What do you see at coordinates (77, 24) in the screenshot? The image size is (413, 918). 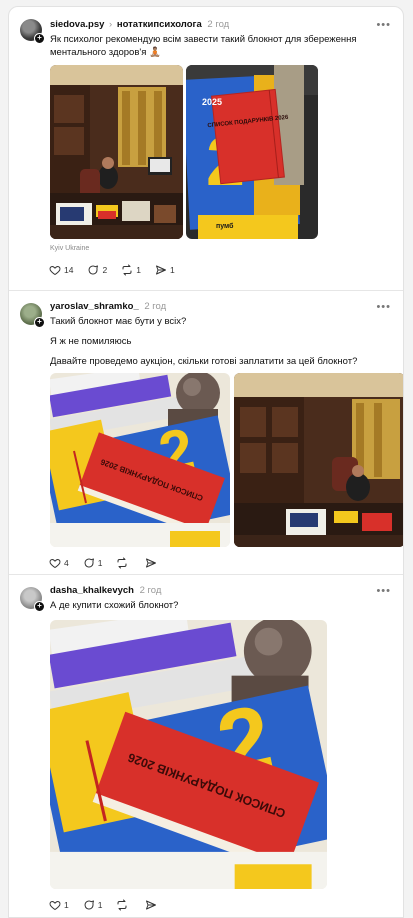 I see `username: siedova.psy` at bounding box center [77, 24].